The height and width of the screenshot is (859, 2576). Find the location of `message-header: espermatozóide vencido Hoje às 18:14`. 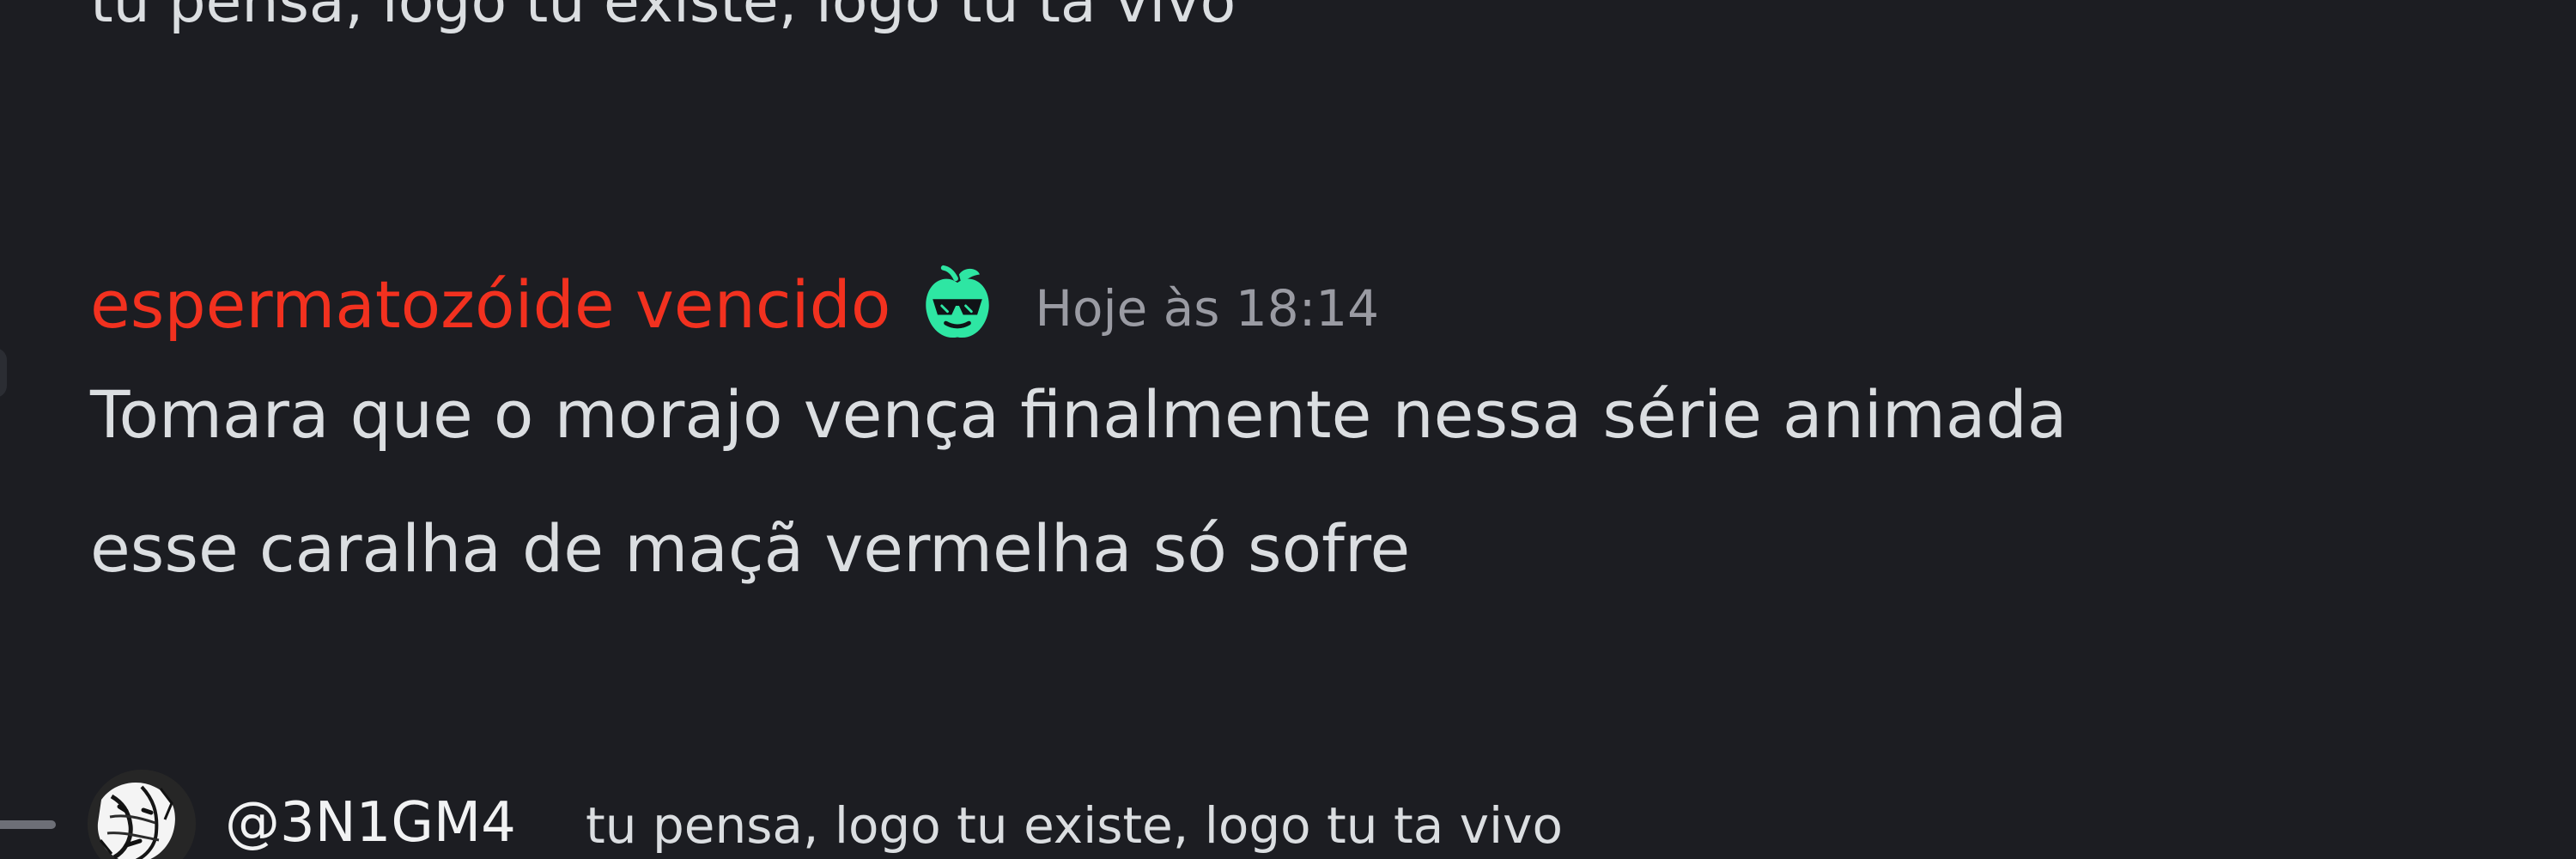

message-header: espermatozóide vencido Hoje às 18:14 is located at coordinates (1313, 305).